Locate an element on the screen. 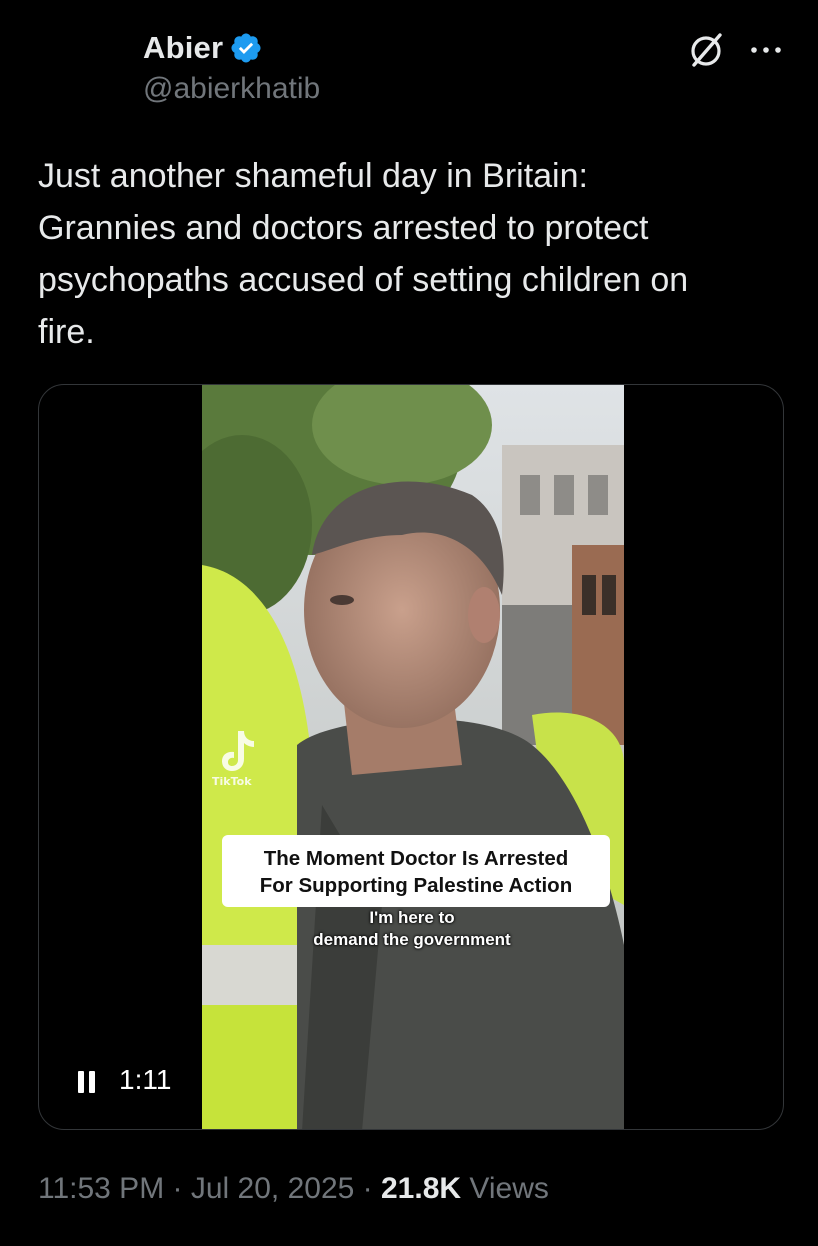  views-count: 21.8K is located at coordinates (421, 1188).